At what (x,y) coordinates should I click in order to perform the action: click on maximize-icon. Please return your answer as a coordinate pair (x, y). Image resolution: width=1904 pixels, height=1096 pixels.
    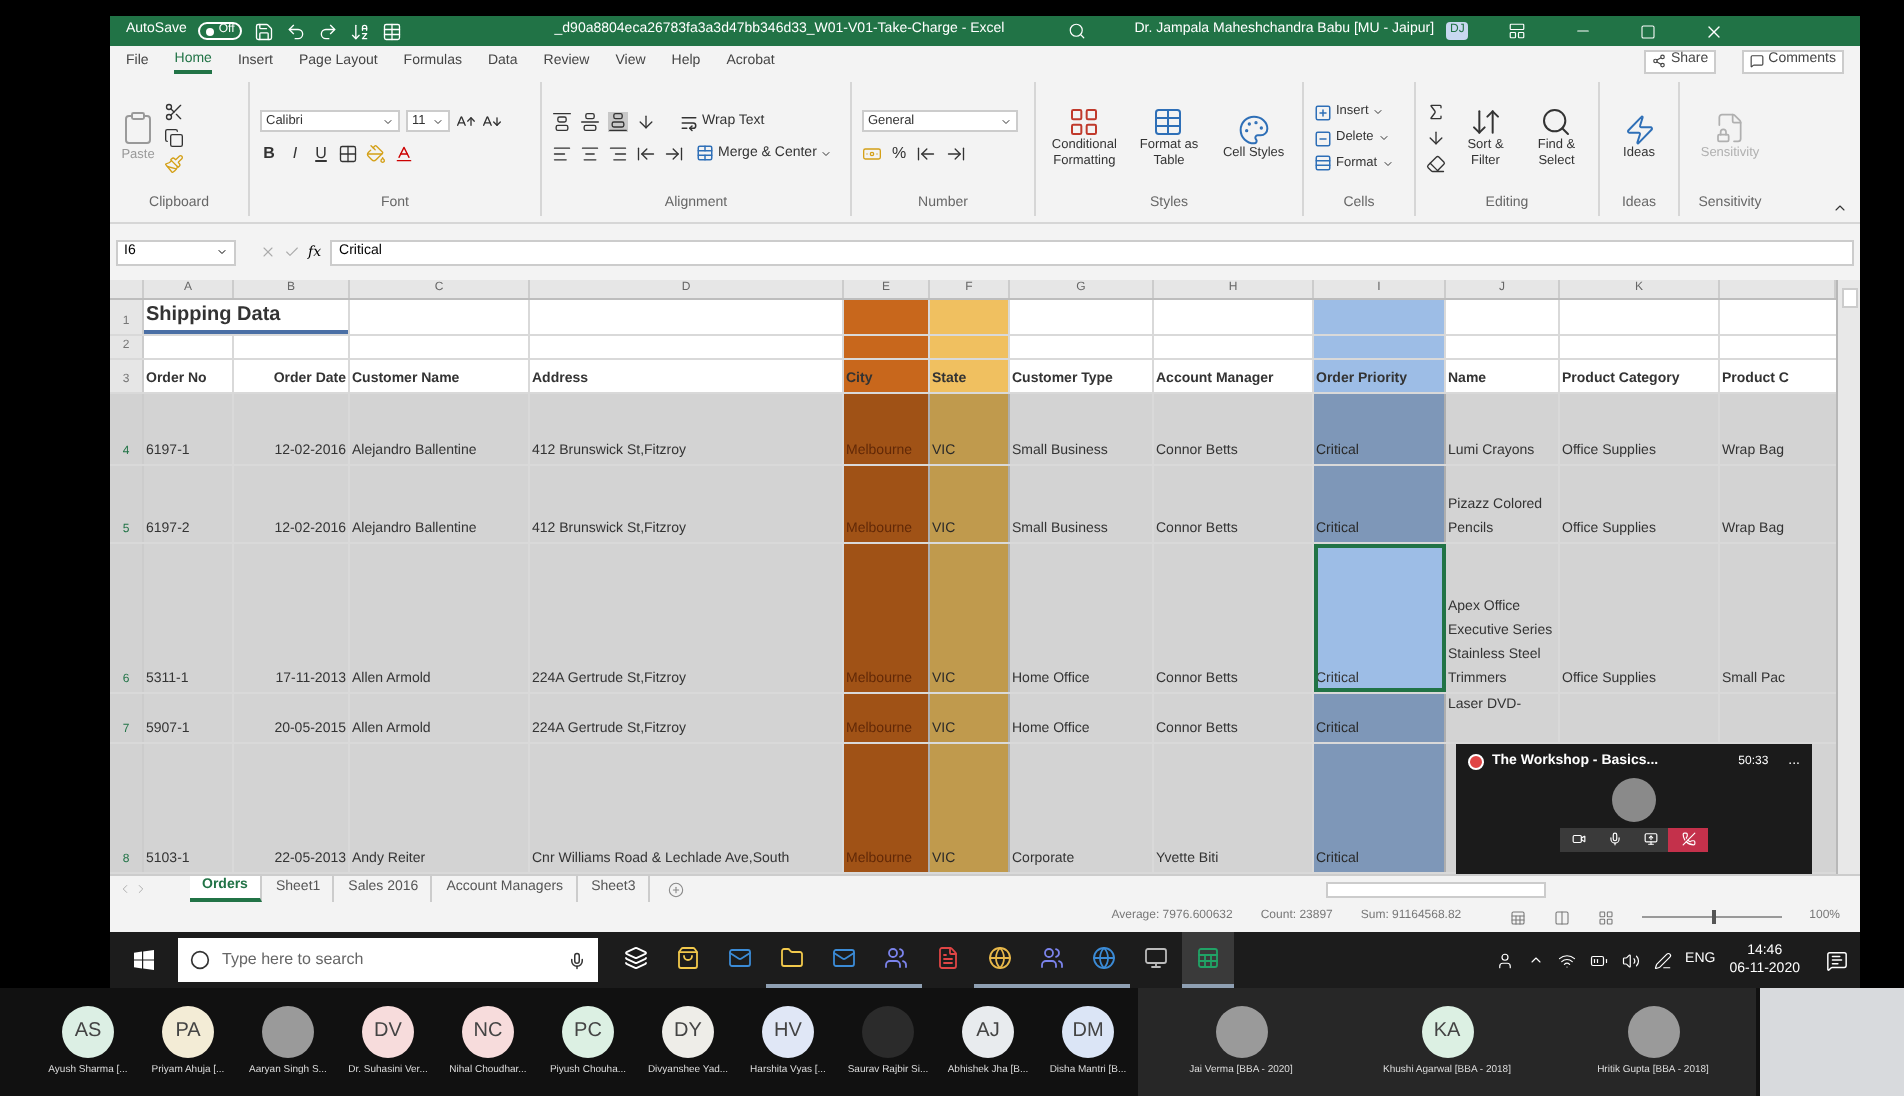
    Looking at the image, I should click on (1648, 31).